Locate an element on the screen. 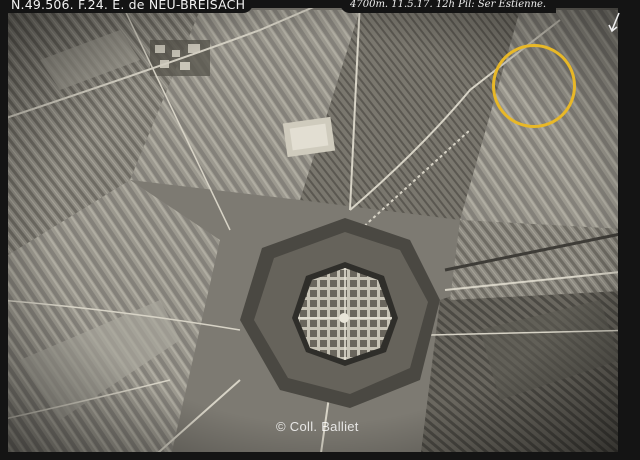 This screenshot has width=640, height=460. photo-caption-left: N.49.506. F.24. E. de NEU-BREISACH is located at coordinates (128, 6).